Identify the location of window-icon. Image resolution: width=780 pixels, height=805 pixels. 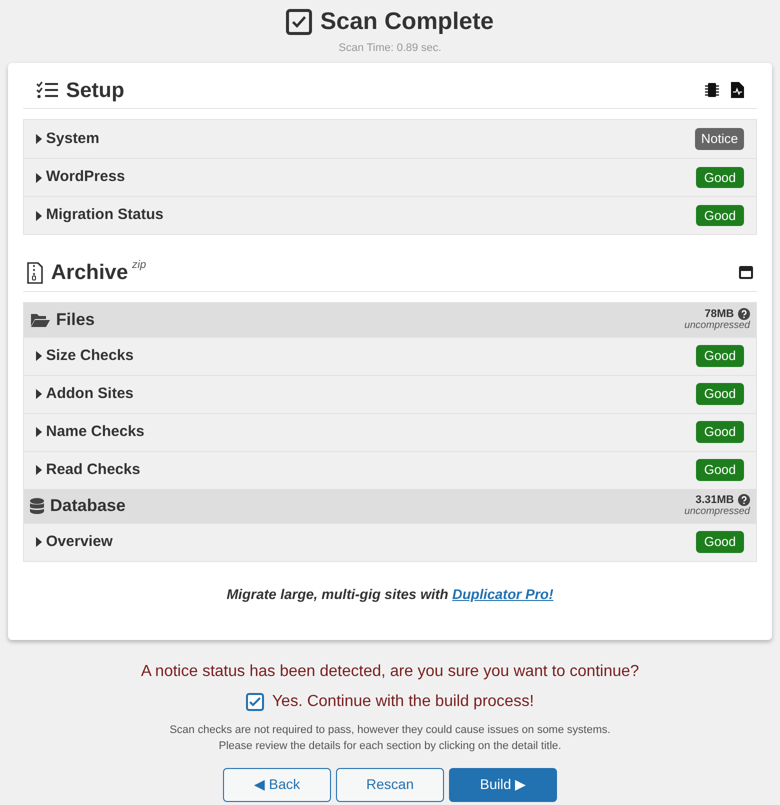
(746, 273).